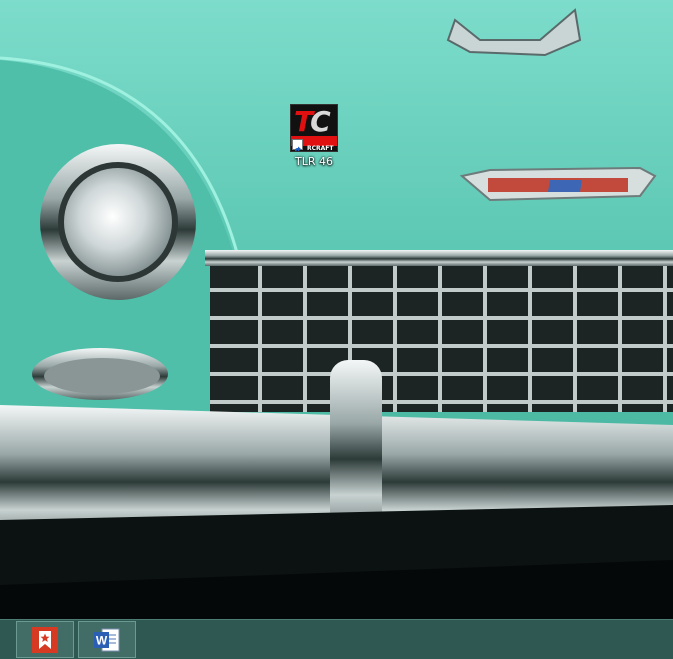  Describe the element at coordinates (314, 161) in the screenshot. I see `desktop-icon-label: TLR 46` at that location.